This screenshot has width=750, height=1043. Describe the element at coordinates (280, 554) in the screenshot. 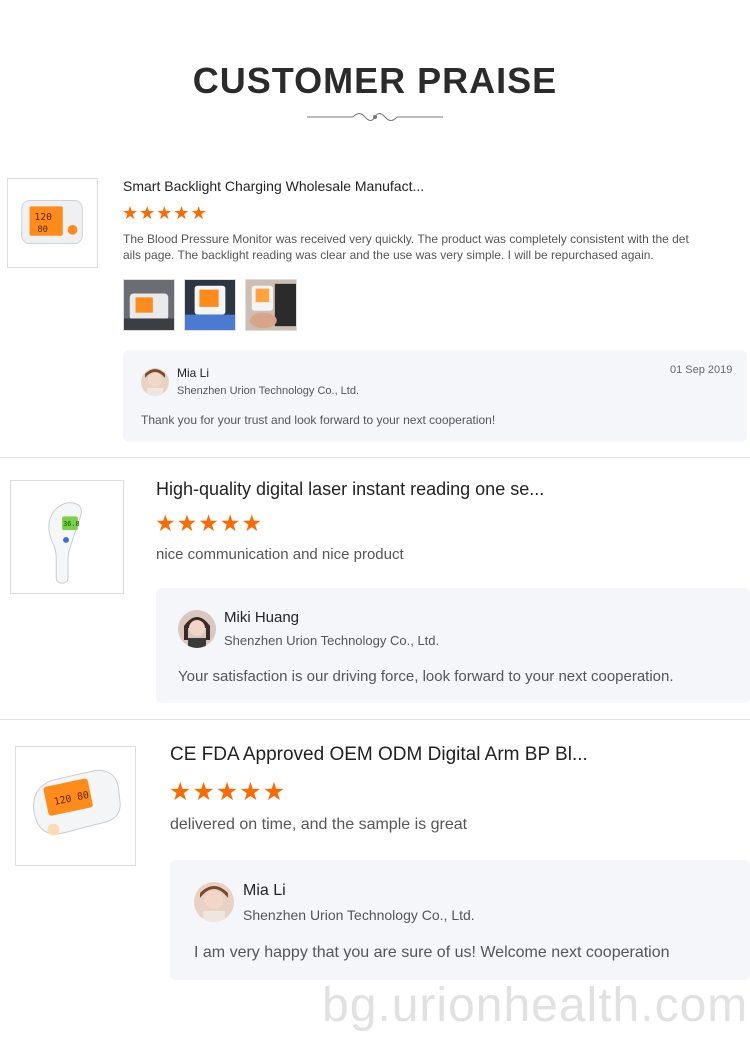

I see `review-text: nice communication and nice product` at that location.